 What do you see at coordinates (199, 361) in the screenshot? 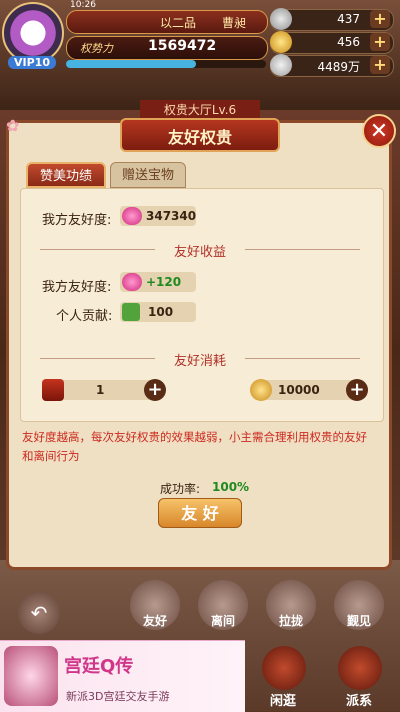
I see `section-cost-title: 友好消耗` at bounding box center [199, 361].